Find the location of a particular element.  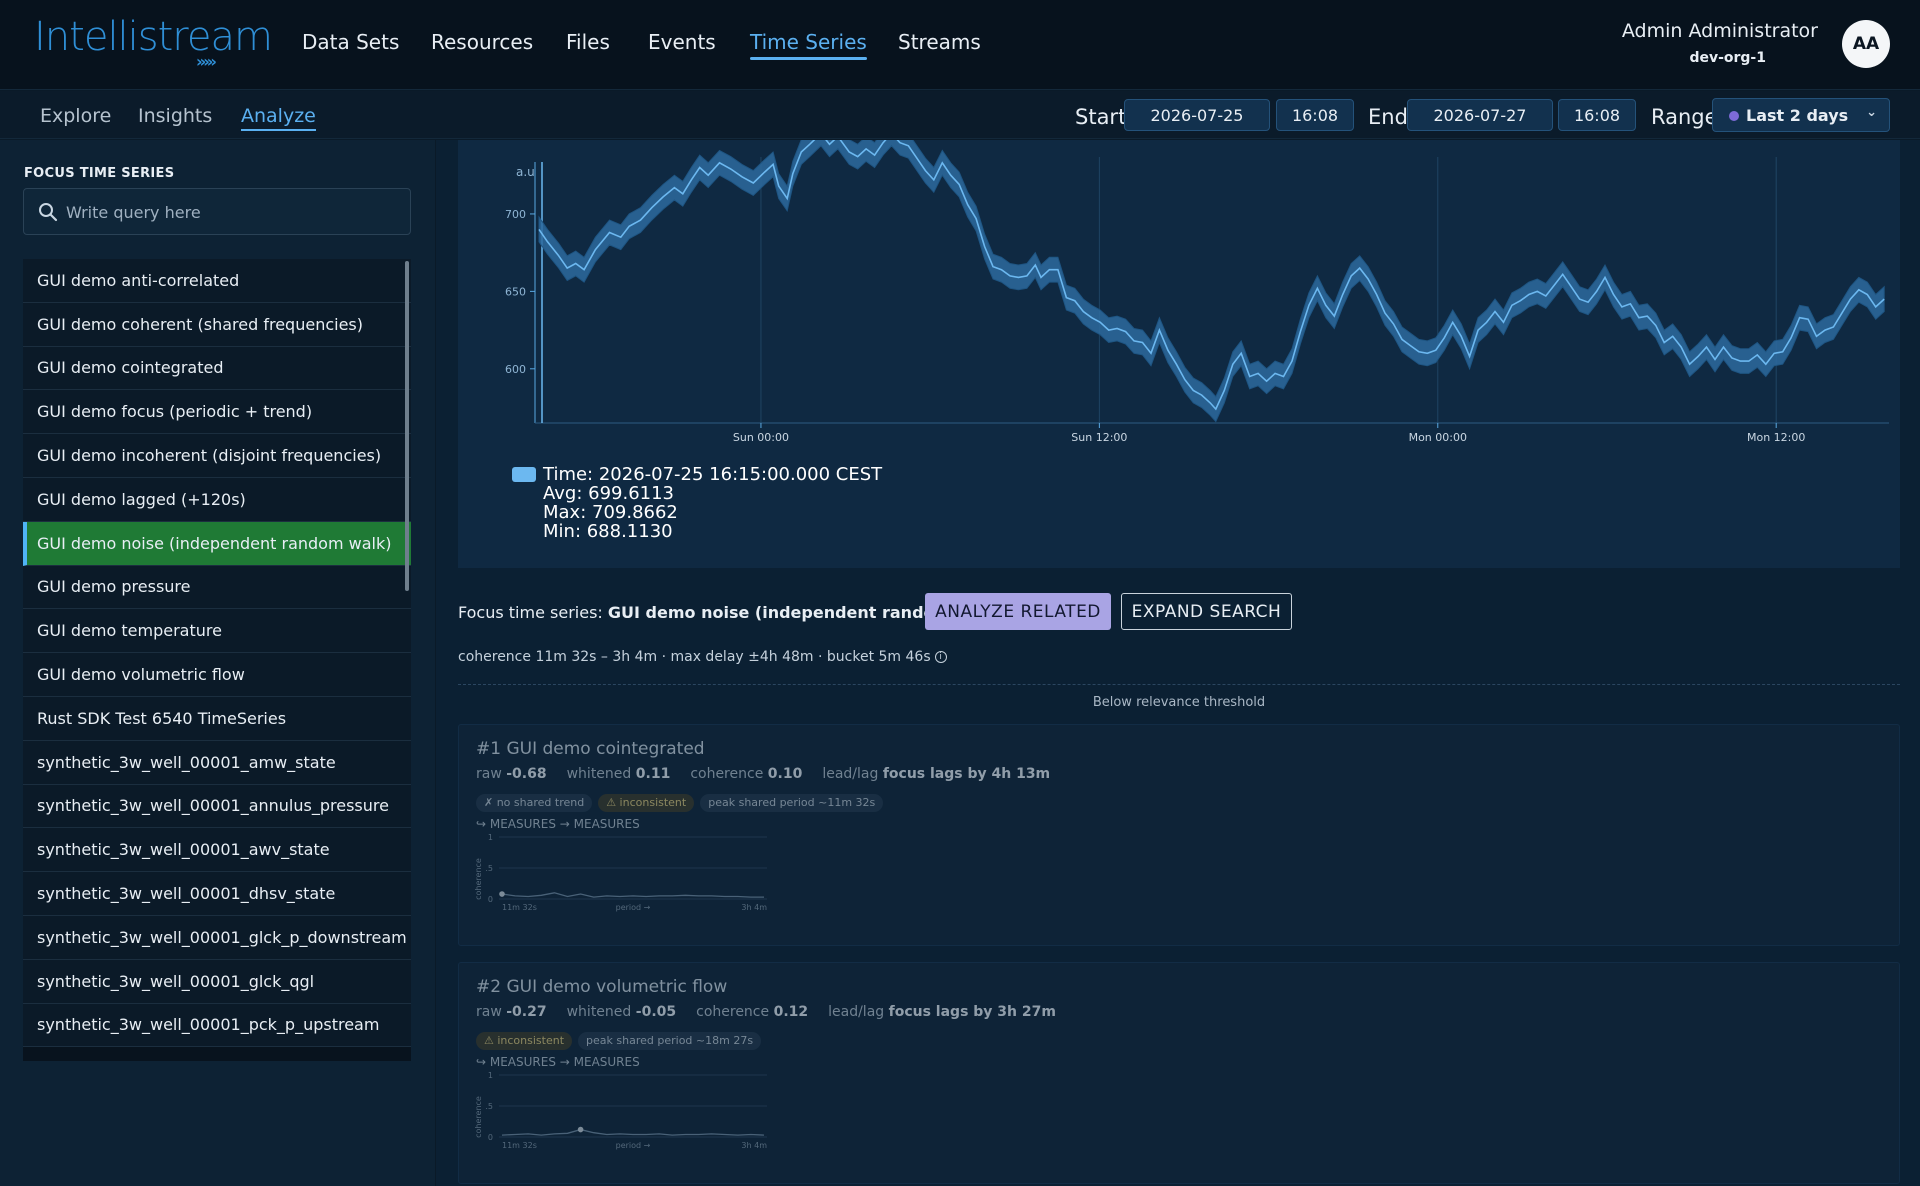

list-item: synthetic_3w_well_00001_pck_p_upstream is located at coordinates (217, 1025).